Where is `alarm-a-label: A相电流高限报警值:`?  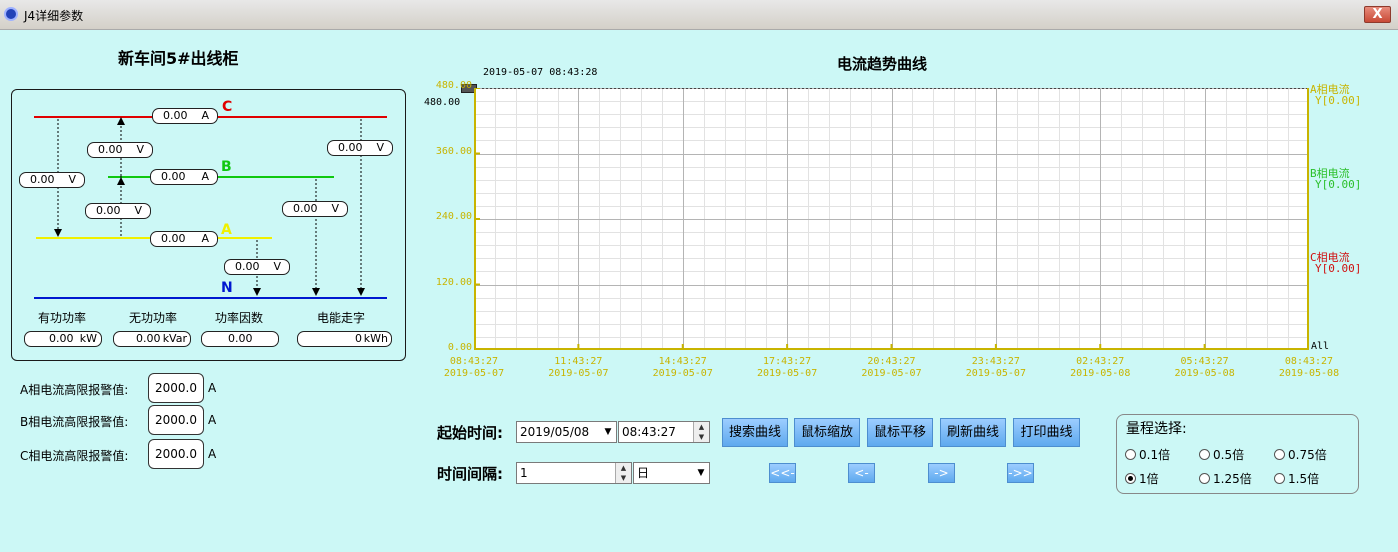
alarm-a-label: A相电流高限报警值: is located at coordinates (74, 390).